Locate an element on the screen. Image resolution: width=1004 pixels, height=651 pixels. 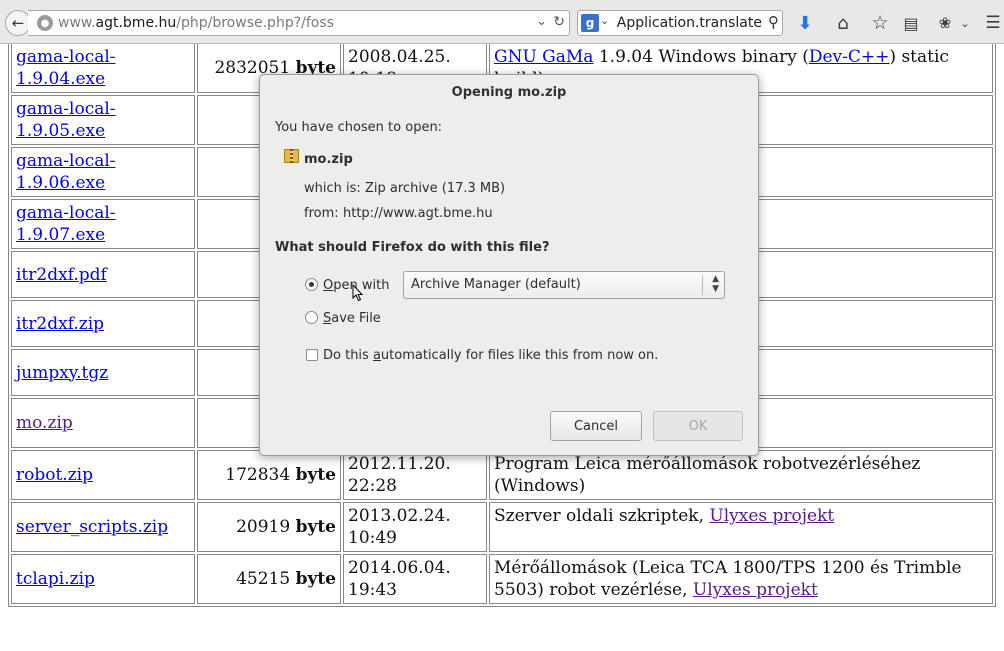
dialog-intro: You have chosen to open: is located at coordinates (359, 127).